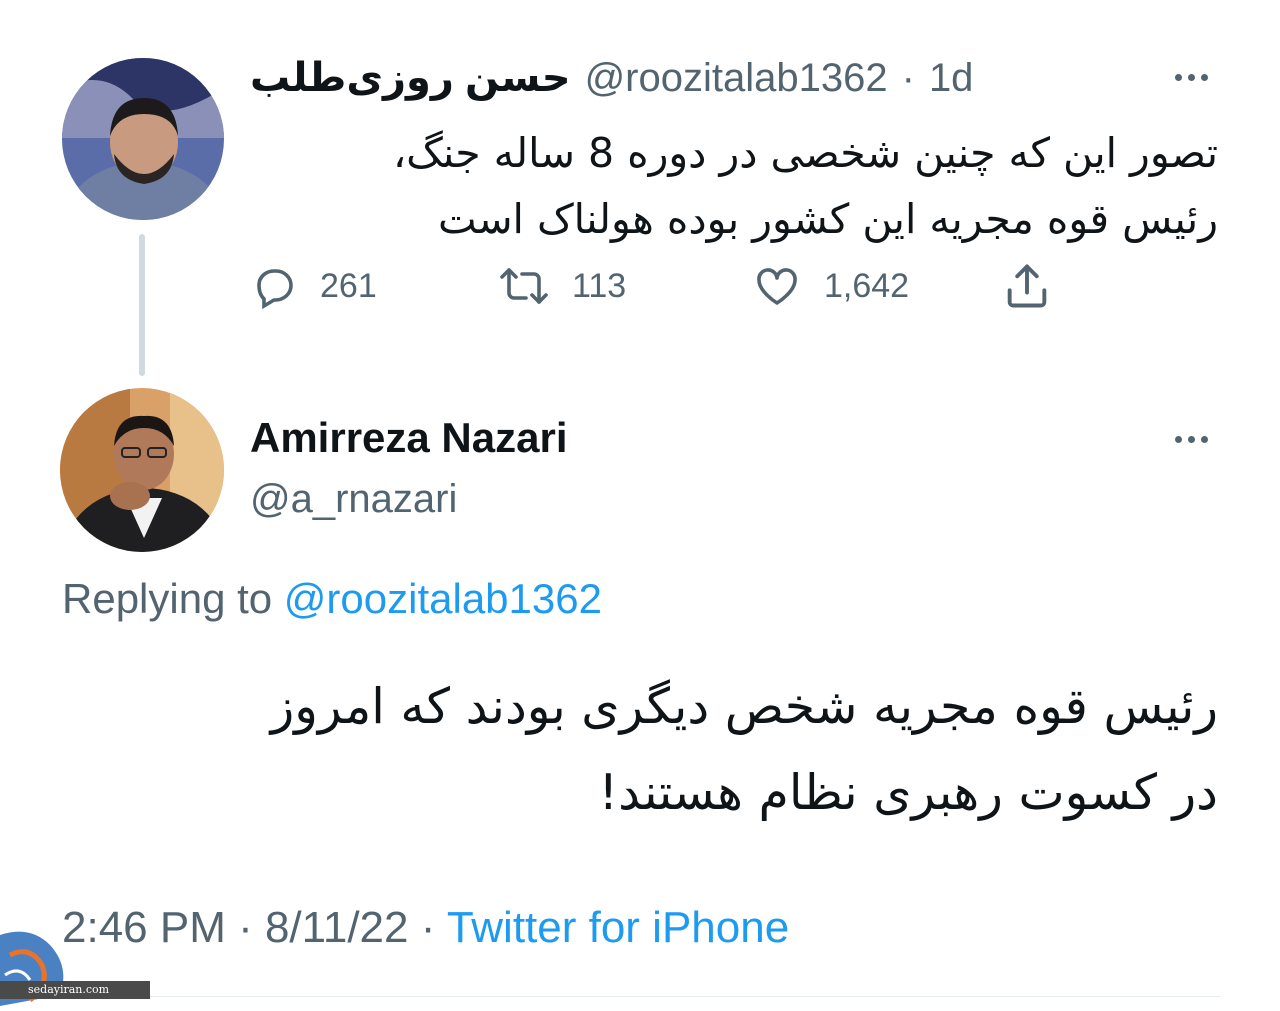  Describe the element at coordinates (562, 286) in the screenshot. I see `retweet-button: 113` at that location.